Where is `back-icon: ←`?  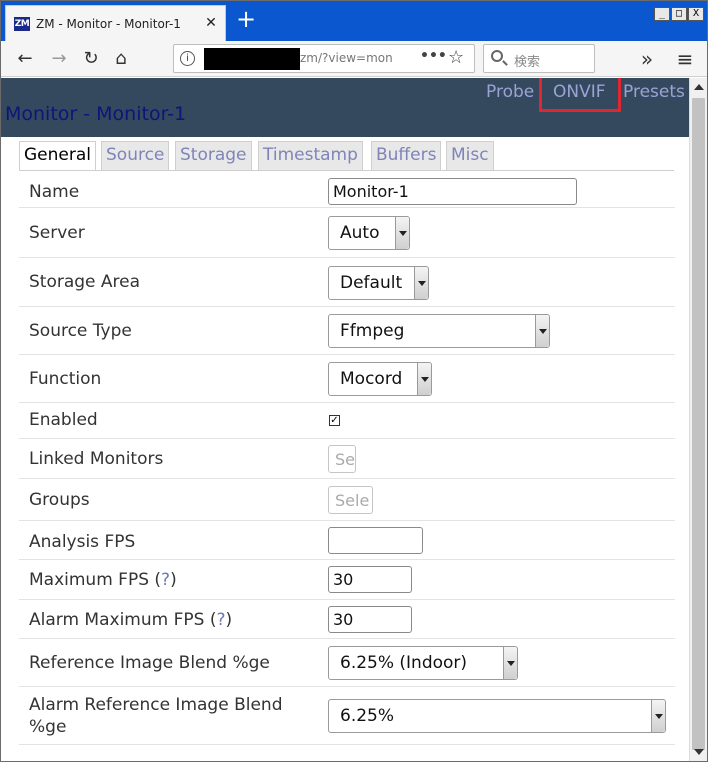 back-icon: ← is located at coordinates (25, 59).